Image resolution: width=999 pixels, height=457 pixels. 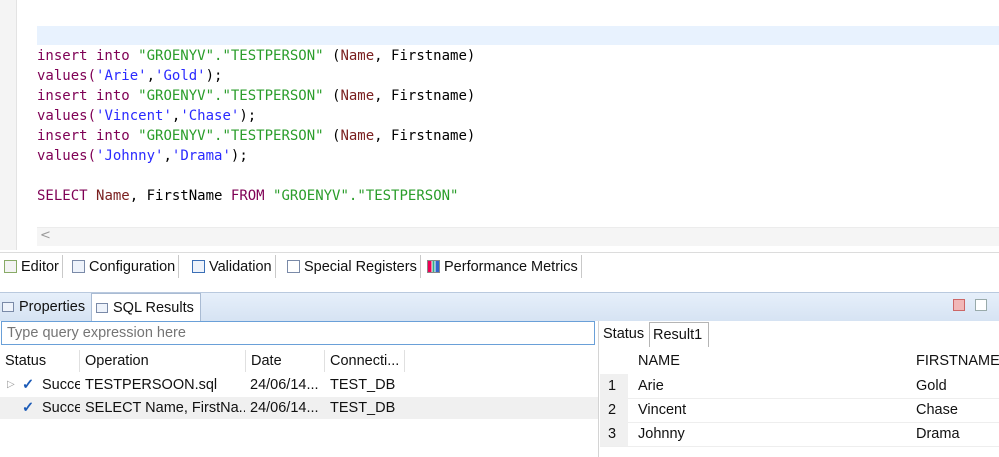 I want to click on current-line-highlight, so click(x=518, y=35).